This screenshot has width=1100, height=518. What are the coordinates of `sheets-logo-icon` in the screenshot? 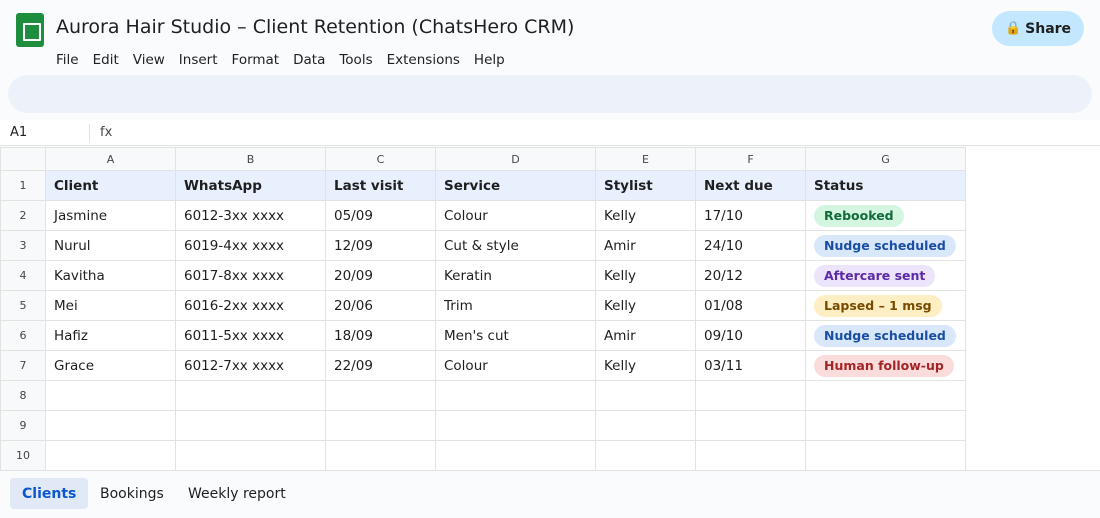 It's located at (30, 30).